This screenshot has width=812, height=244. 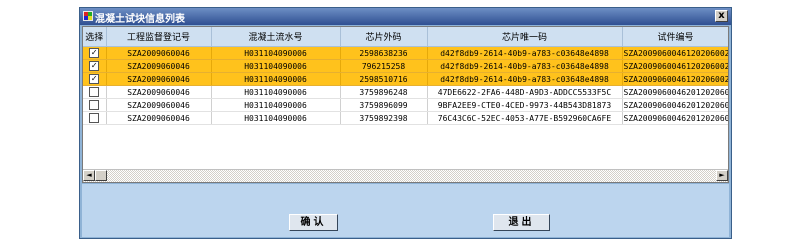 I want to click on confirm-button: 确认, so click(x=313, y=222).